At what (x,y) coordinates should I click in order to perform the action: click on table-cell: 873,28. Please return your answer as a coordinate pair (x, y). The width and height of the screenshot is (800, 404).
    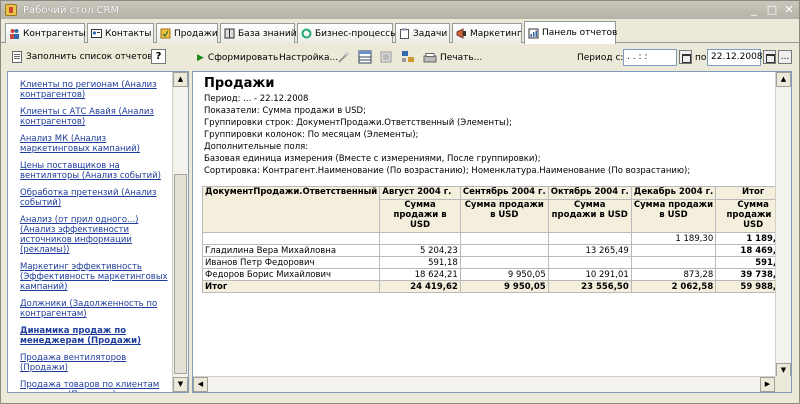
    Looking at the image, I should click on (673, 274).